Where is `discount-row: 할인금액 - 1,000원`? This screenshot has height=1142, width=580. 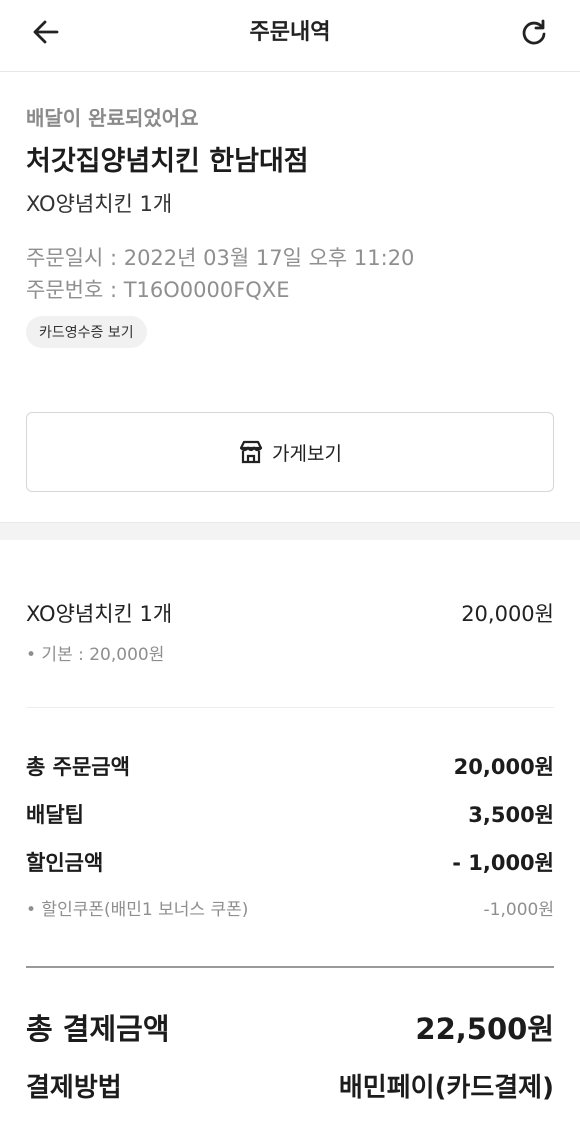
discount-row: 할인금액 - 1,000원 is located at coordinates (290, 862).